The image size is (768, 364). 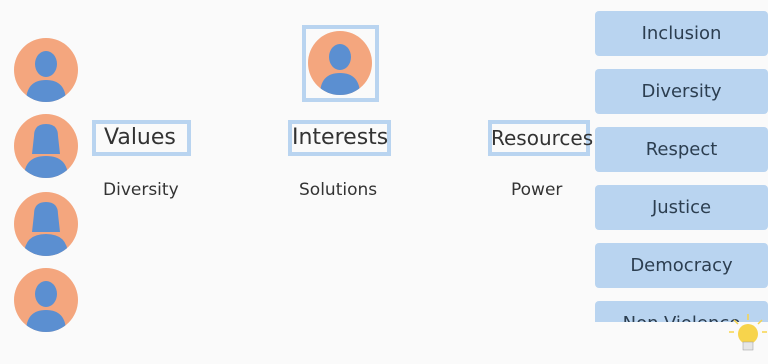 I want to click on tile-respect: Respect, so click(x=681, y=149).